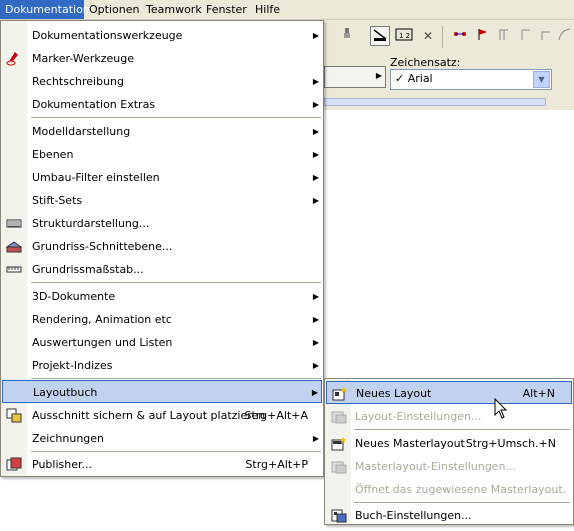 The width and height of the screenshot is (574, 531). I want to click on menu-item-label: Modelldarstellung, so click(81, 131).